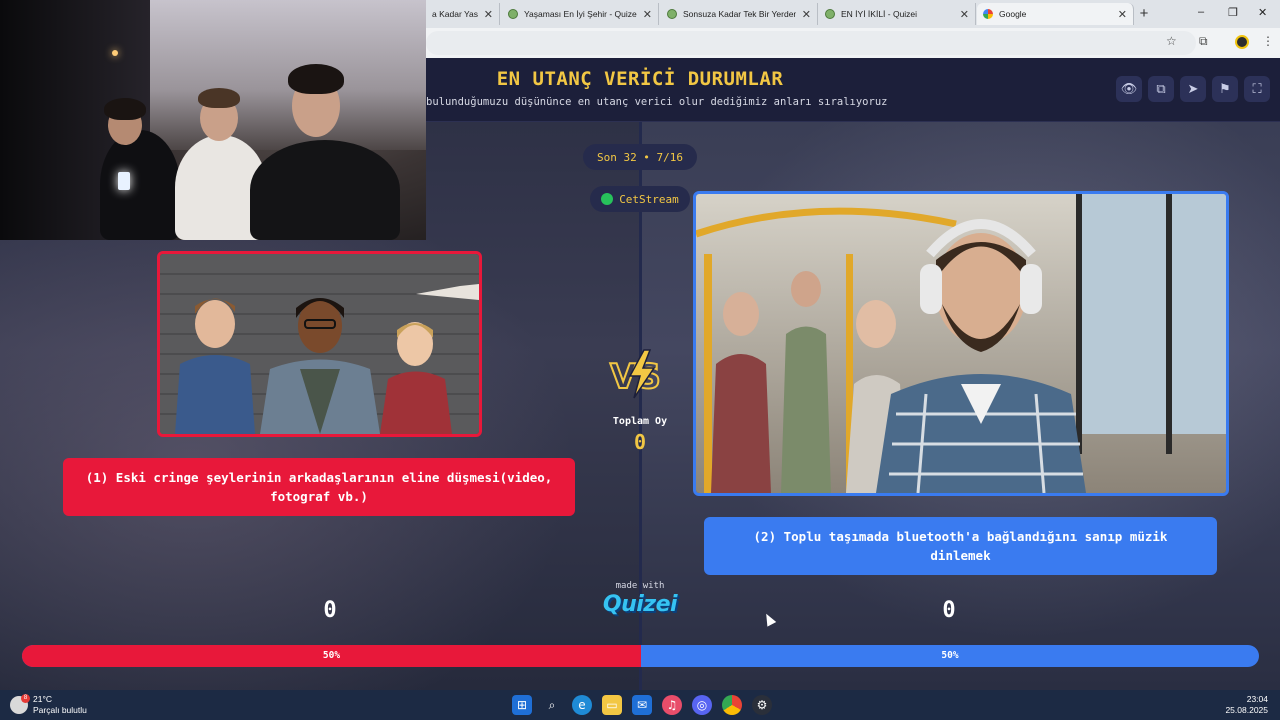 This screenshot has width=1280, height=720. What do you see at coordinates (635, 374) in the screenshot?
I see `vs-lightning-icon: VS` at bounding box center [635, 374].